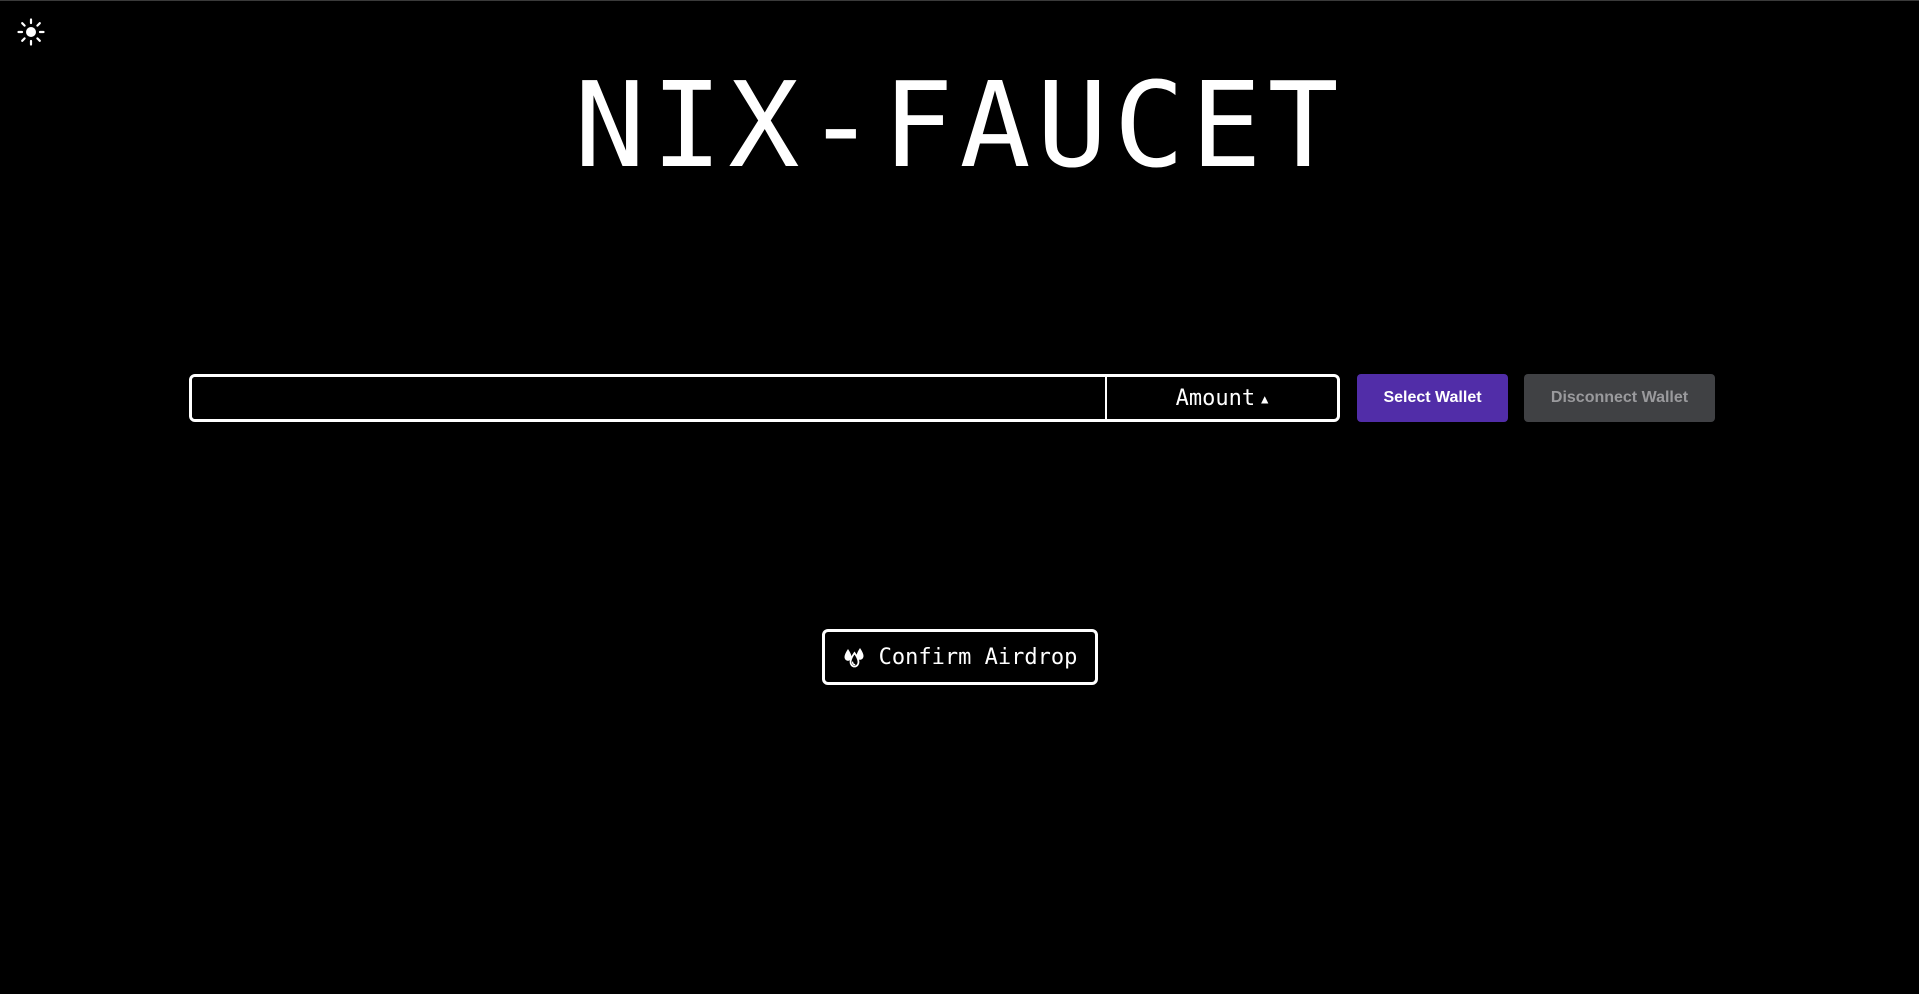  I want to click on airdrop-form: Amount ▲, so click(764, 398).